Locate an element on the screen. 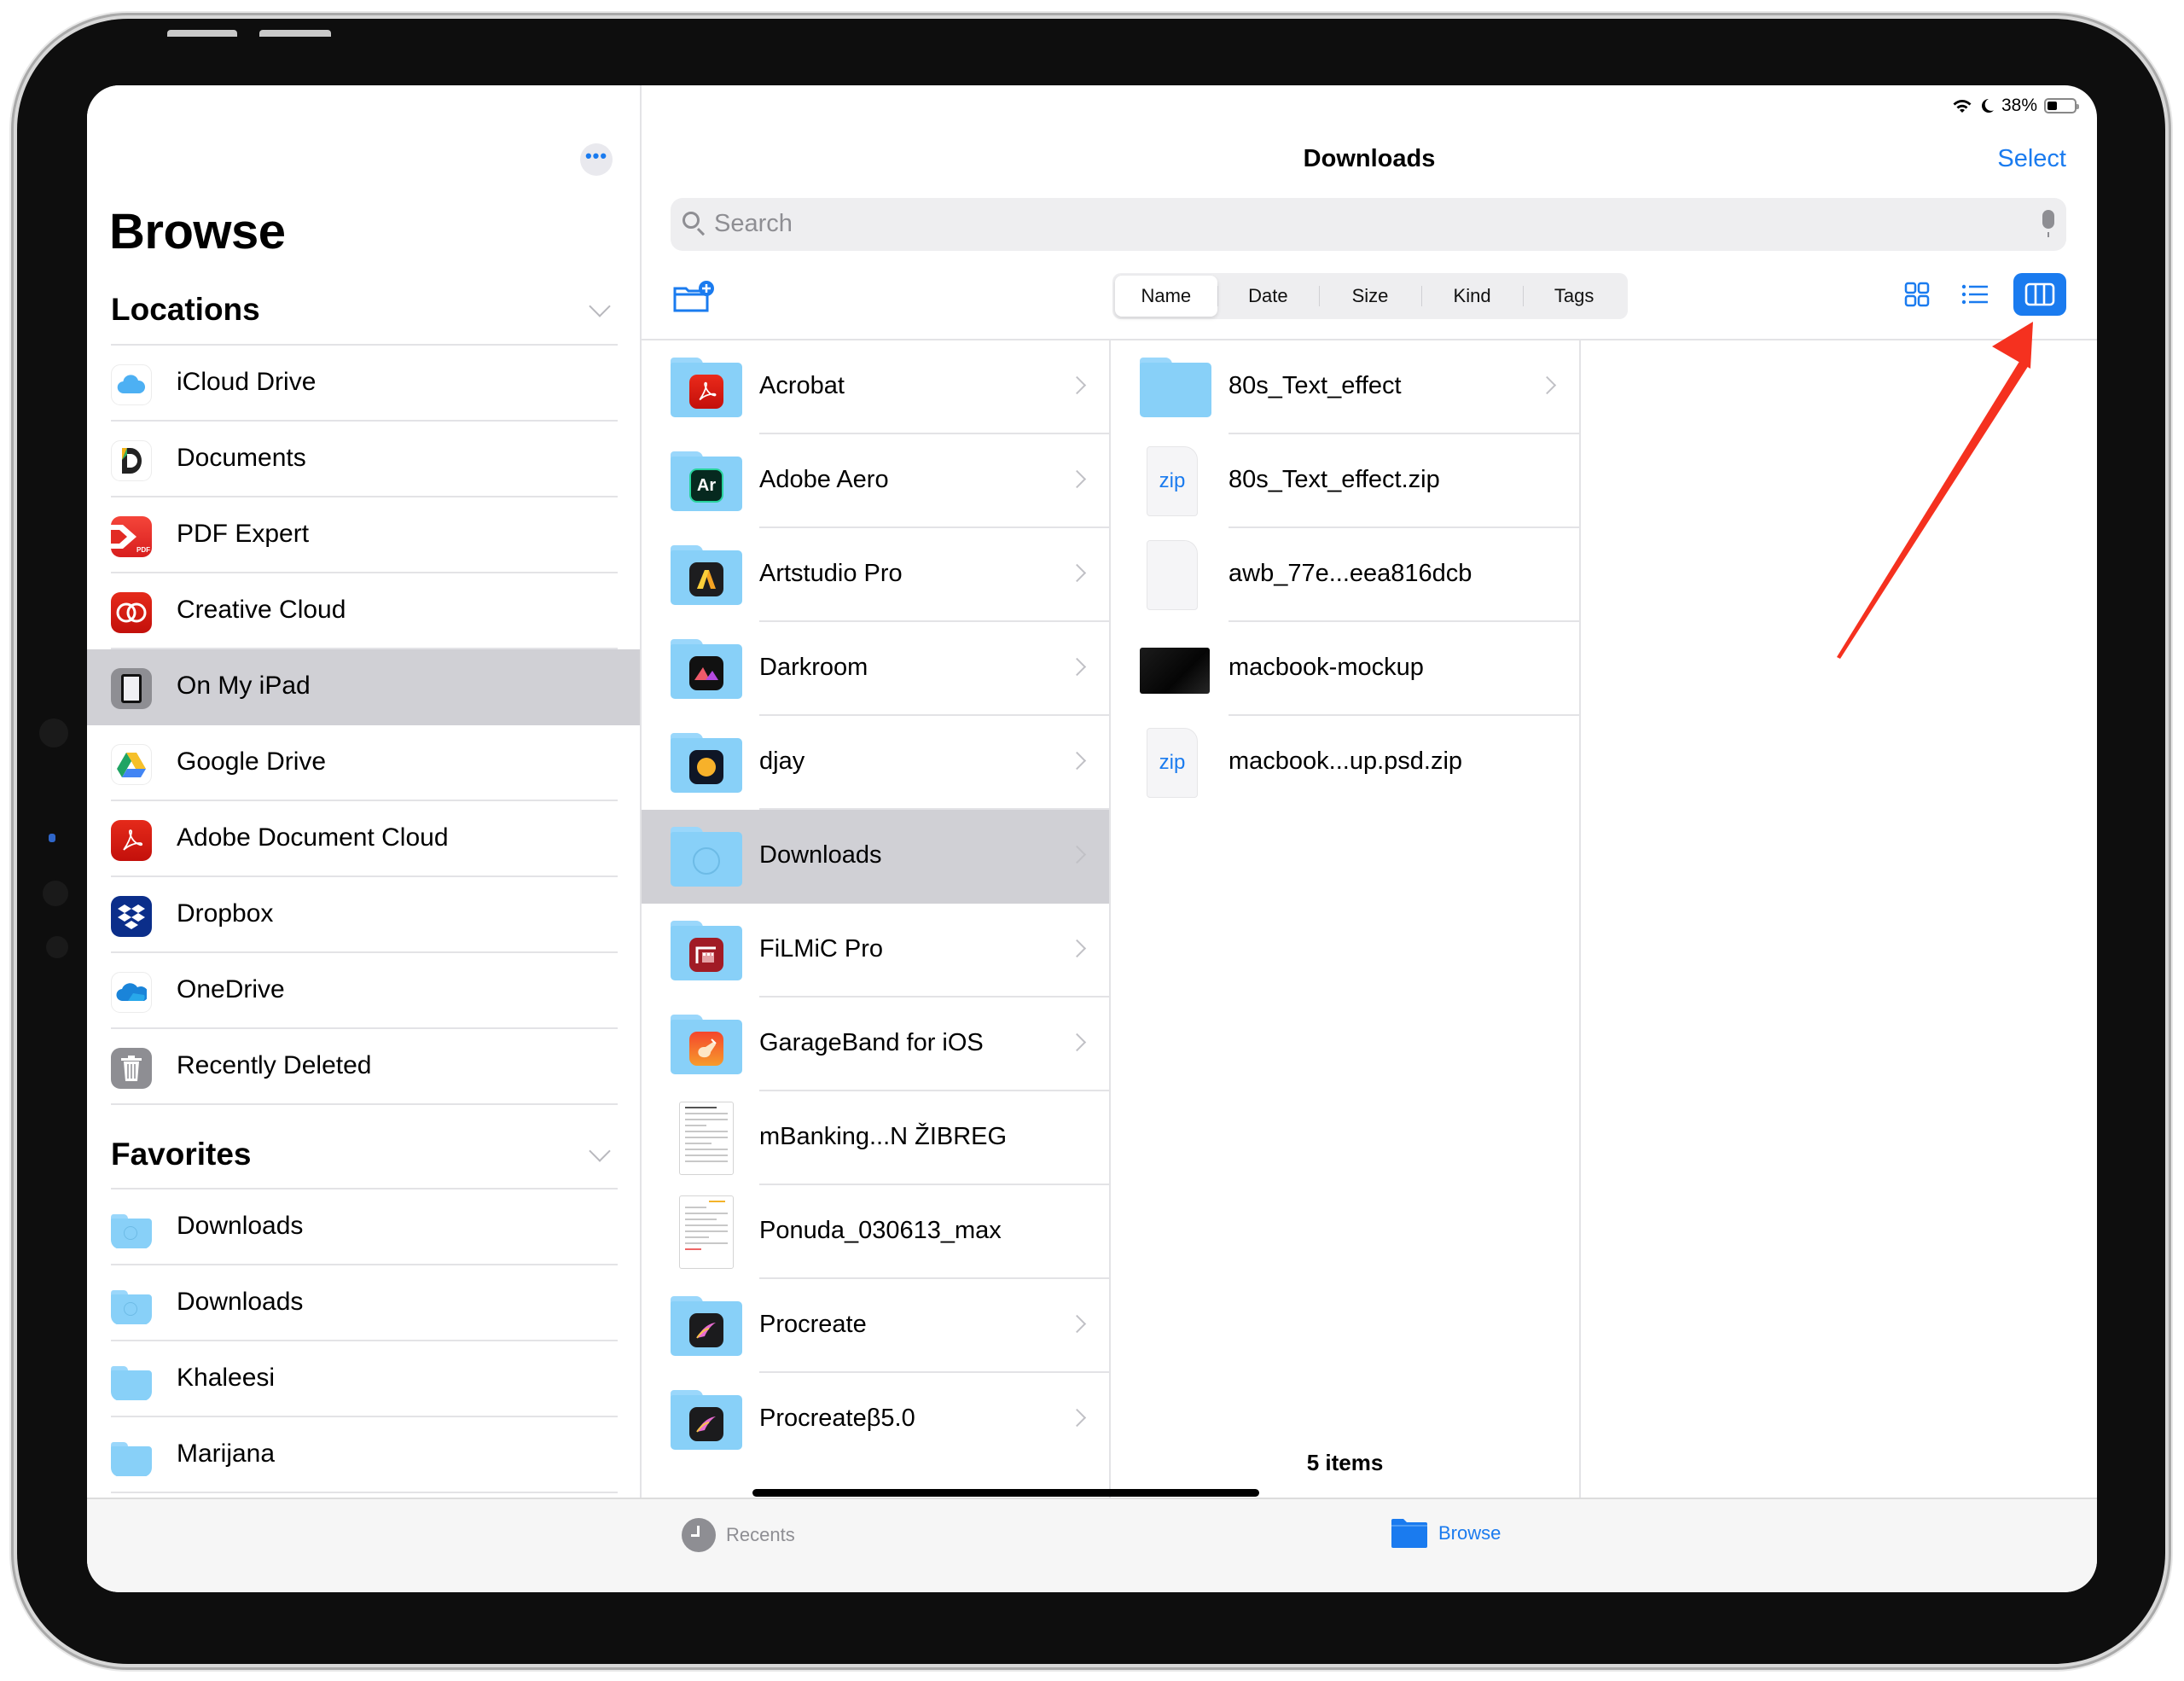 The width and height of the screenshot is (2184, 1681). list-icon is located at coordinates (1975, 294).